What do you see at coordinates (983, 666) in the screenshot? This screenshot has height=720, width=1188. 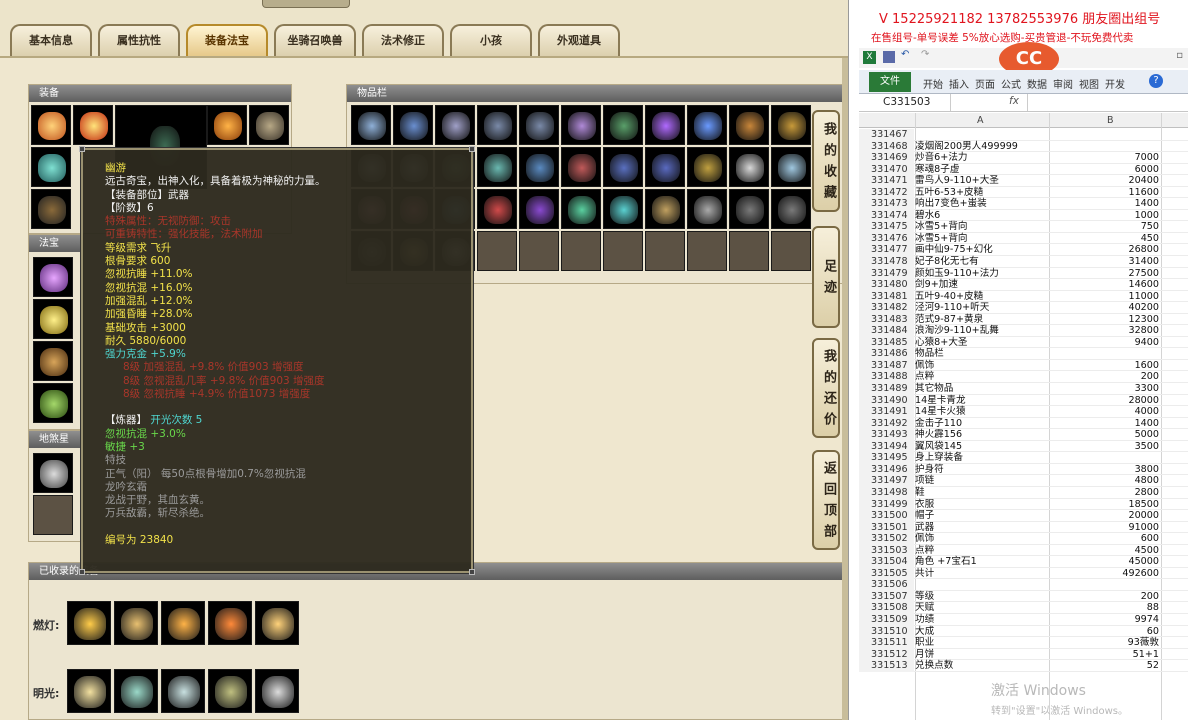 I see `cell-a: 兑换点数` at bounding box center [983, 666].